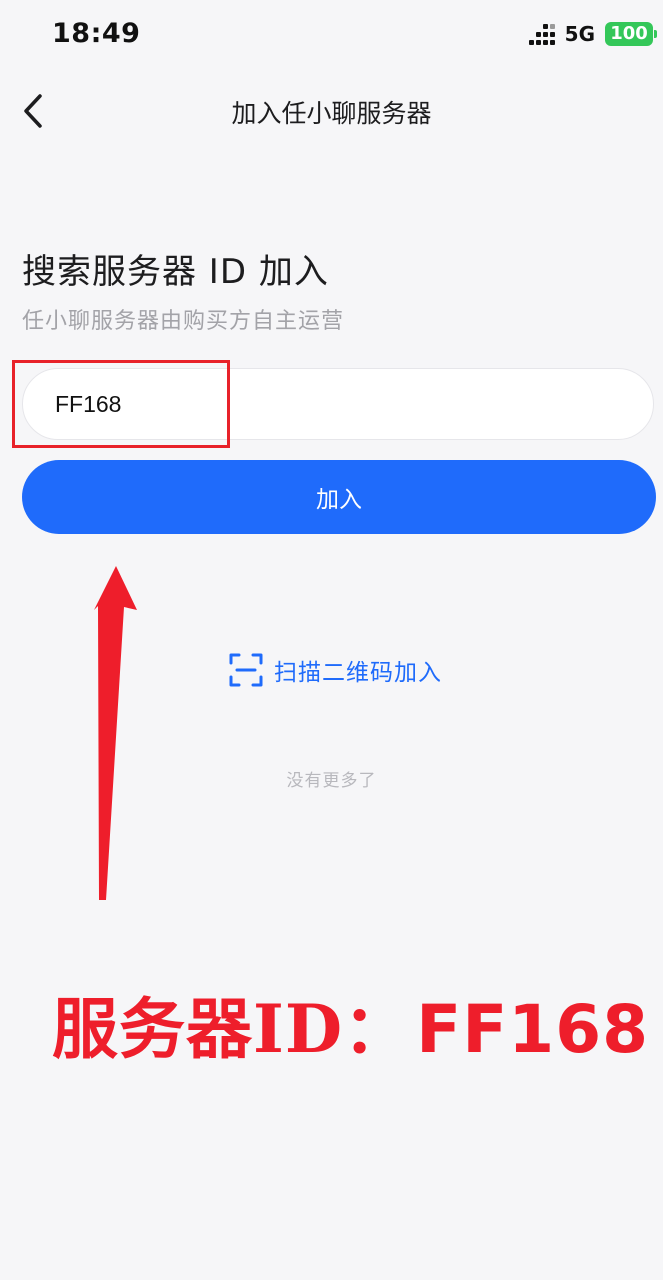 Image resolution: width=663 pixels, height=1280 pixels. I want to click on scan-qr-icon, so click(246, 670).